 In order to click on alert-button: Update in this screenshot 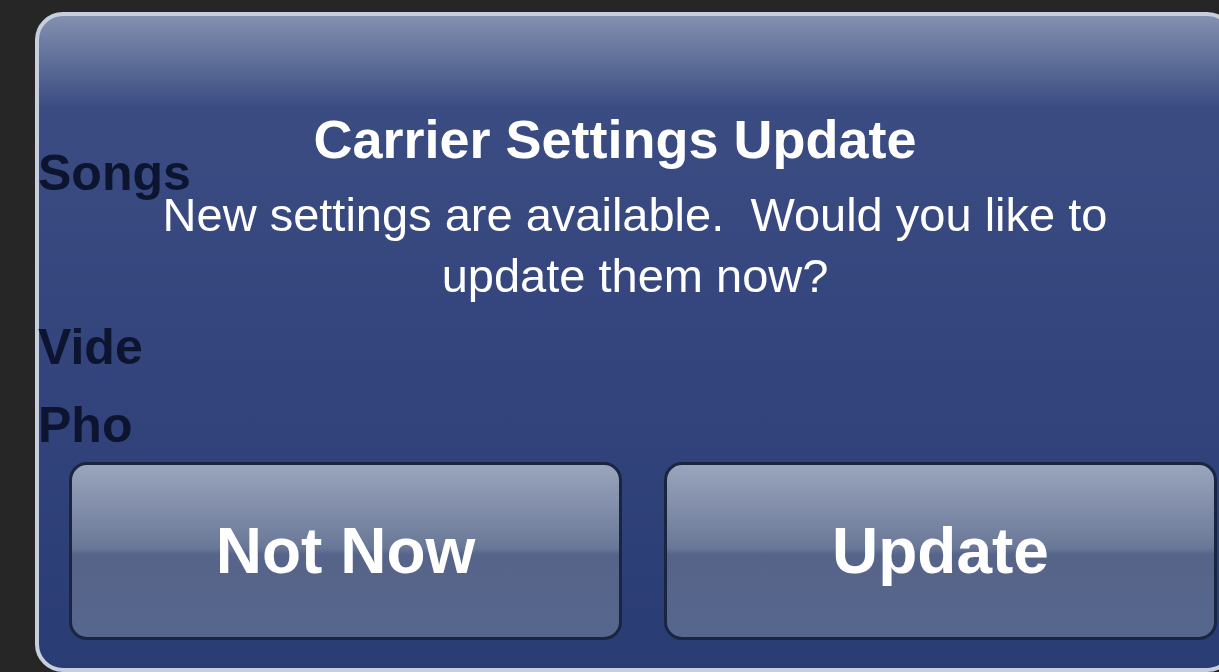, I will do `click(940, 551)`.